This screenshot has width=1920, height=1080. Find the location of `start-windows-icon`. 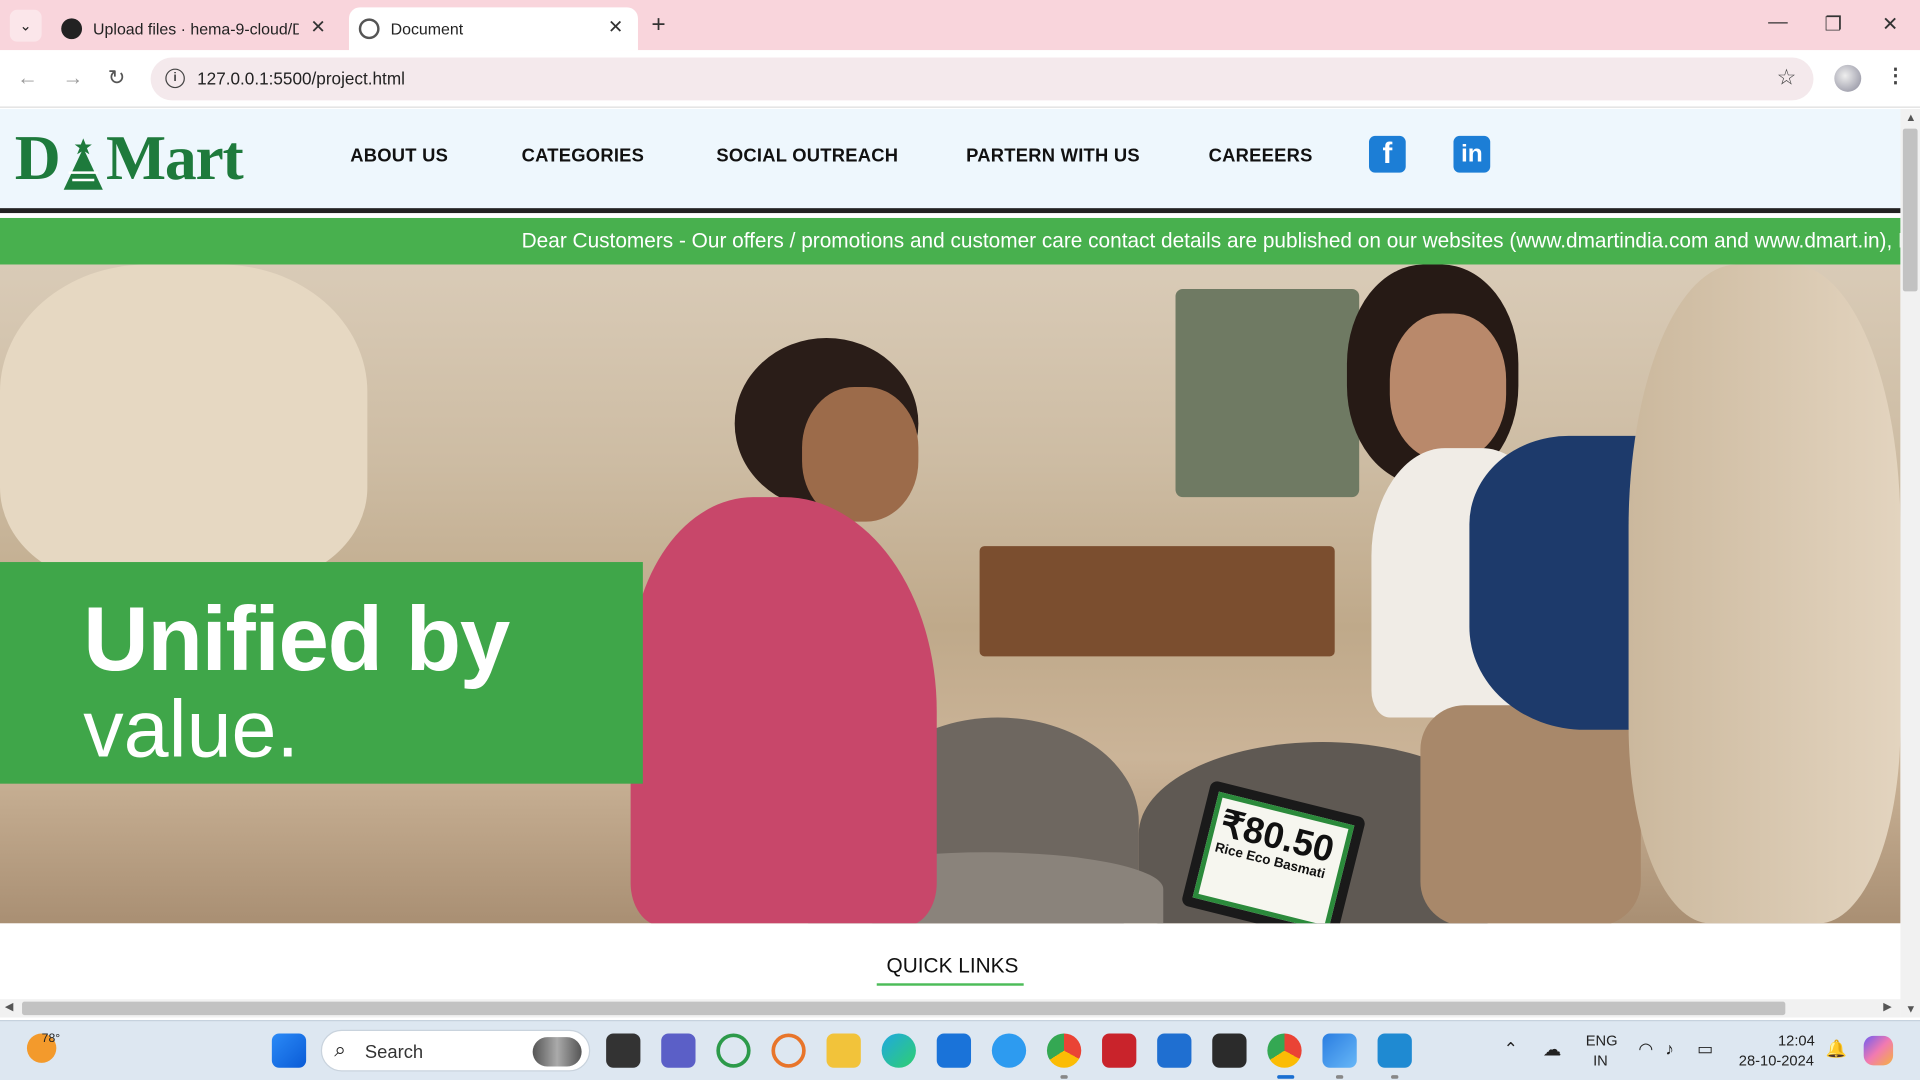

start-windows-icon is located at coordinates (289, 1050).